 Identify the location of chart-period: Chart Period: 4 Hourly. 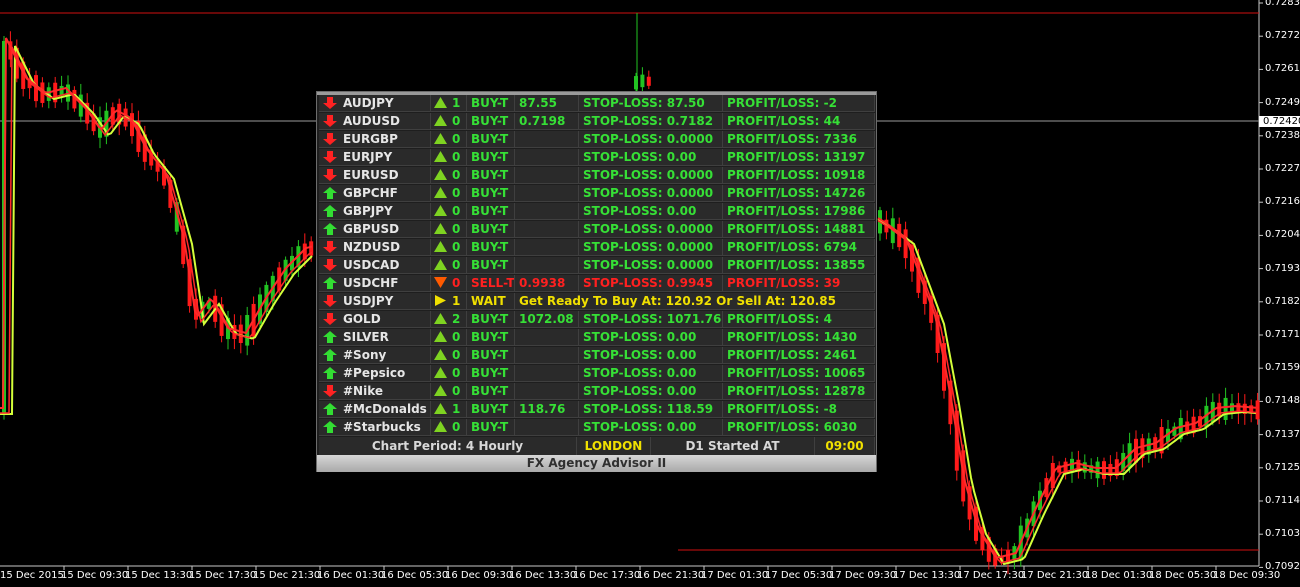
(448, 446).